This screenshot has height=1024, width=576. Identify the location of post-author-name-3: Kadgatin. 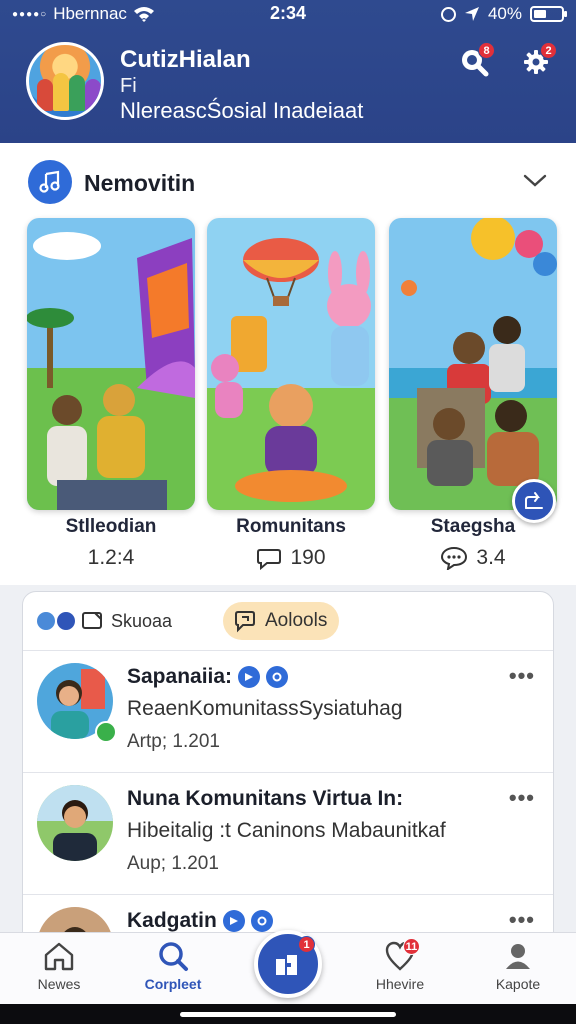
(172, 920).